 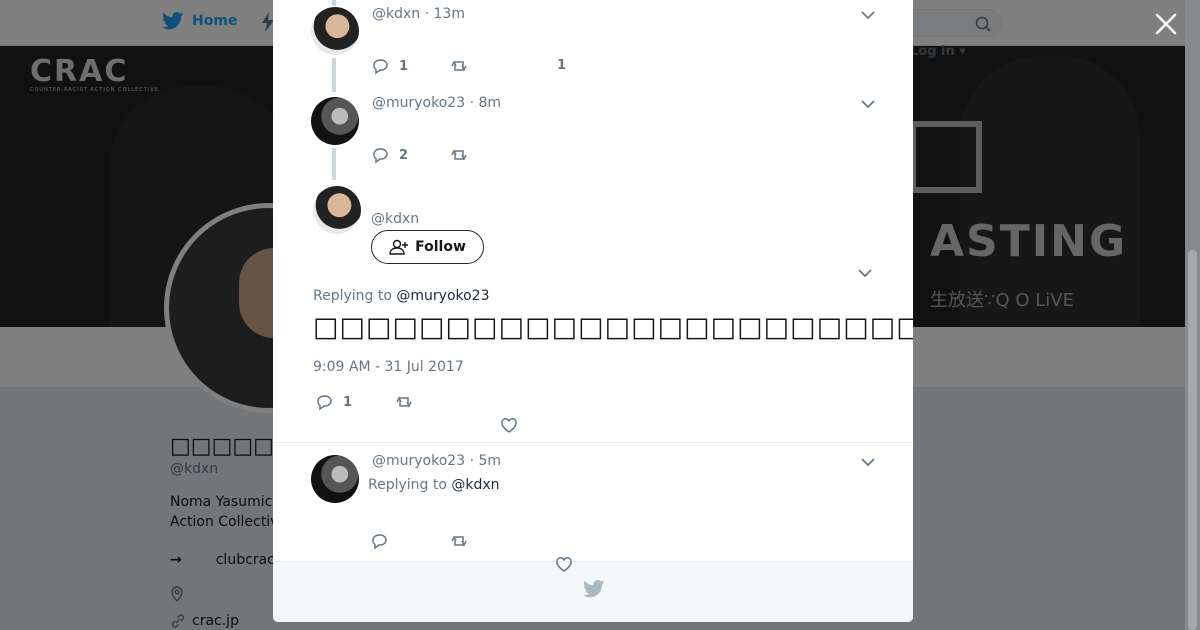 What do you see at coordinates (561, 65) in the screenshot?
I see `like-count: 1` at bounding box center [561, 65].